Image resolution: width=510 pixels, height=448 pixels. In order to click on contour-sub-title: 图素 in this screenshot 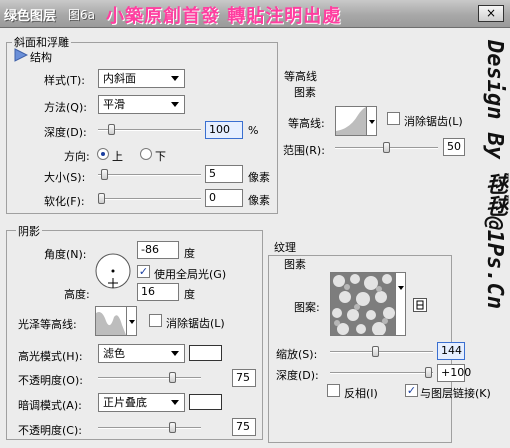, I will do `click(305, 92)`.